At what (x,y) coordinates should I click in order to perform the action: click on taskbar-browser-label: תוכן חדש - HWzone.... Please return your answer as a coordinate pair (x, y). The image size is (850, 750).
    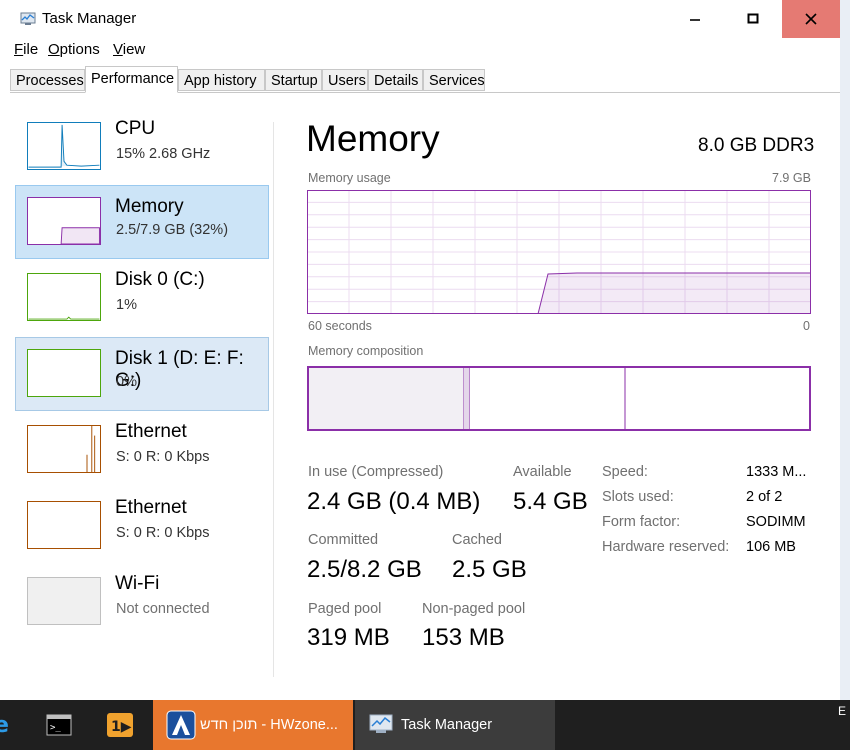
    Looking at the image, I should click on (269, 725).